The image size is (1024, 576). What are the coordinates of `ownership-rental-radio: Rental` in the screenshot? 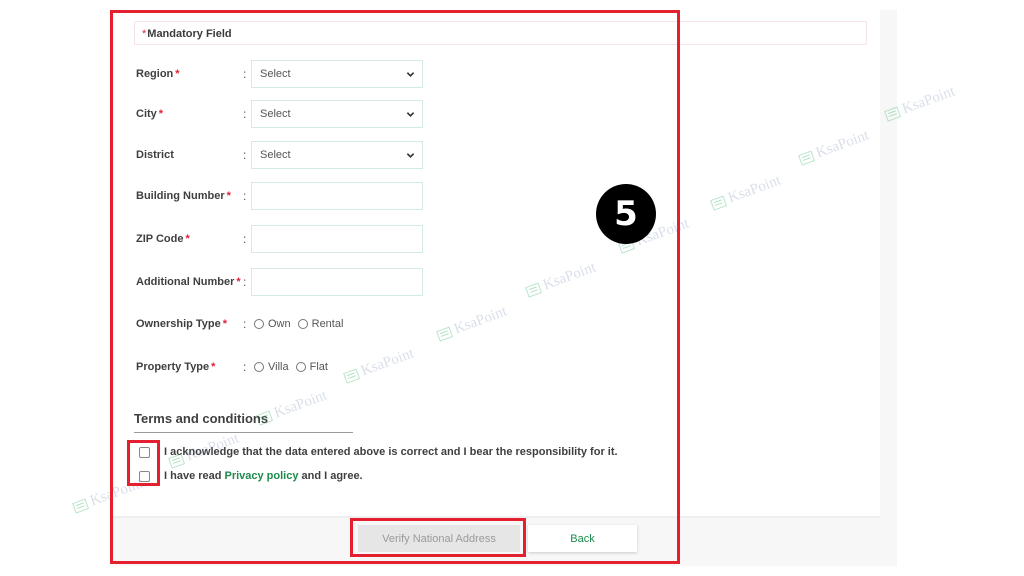 It's located at (320, 324).